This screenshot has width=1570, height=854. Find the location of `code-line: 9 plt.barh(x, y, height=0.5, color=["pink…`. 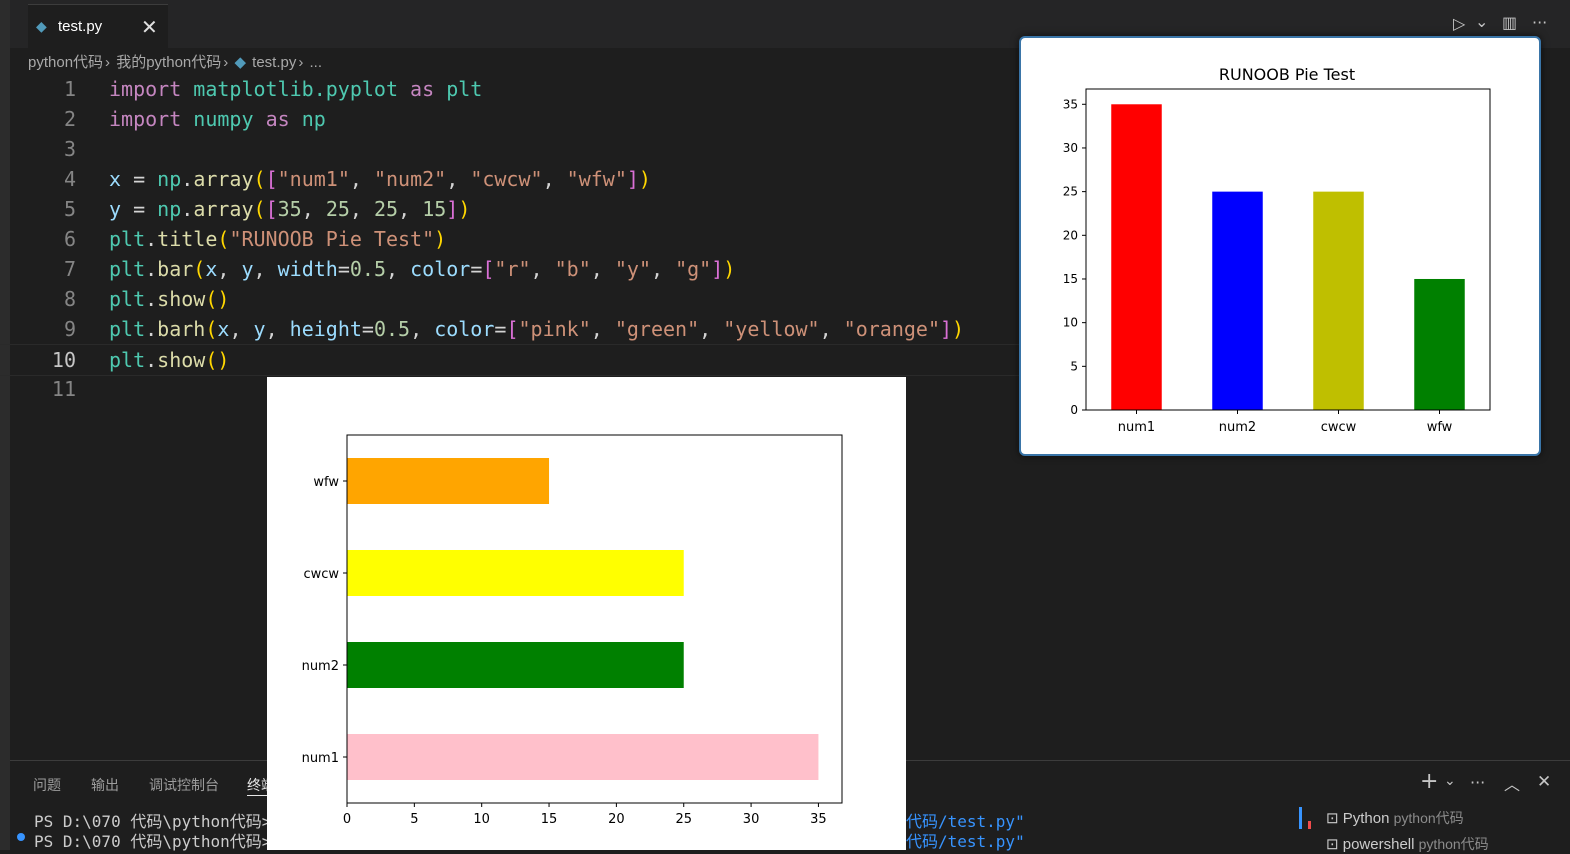

code-line: 9 plt.barh(x, y, height=0.5, color=["pink… is located at coordinates (510, 329).